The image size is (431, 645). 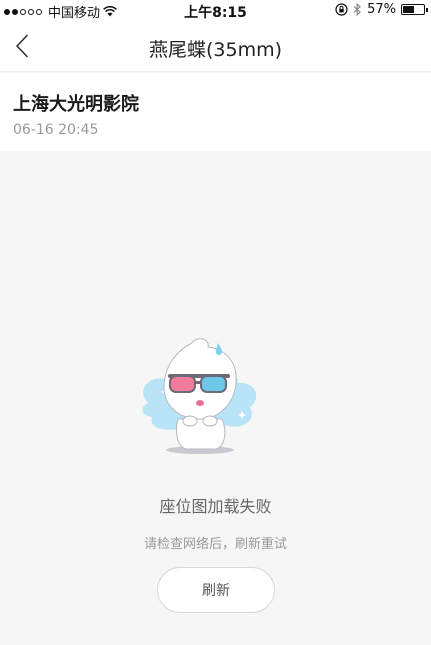 I want to click on battery-percent: 57%, so click(x=381, y=9).